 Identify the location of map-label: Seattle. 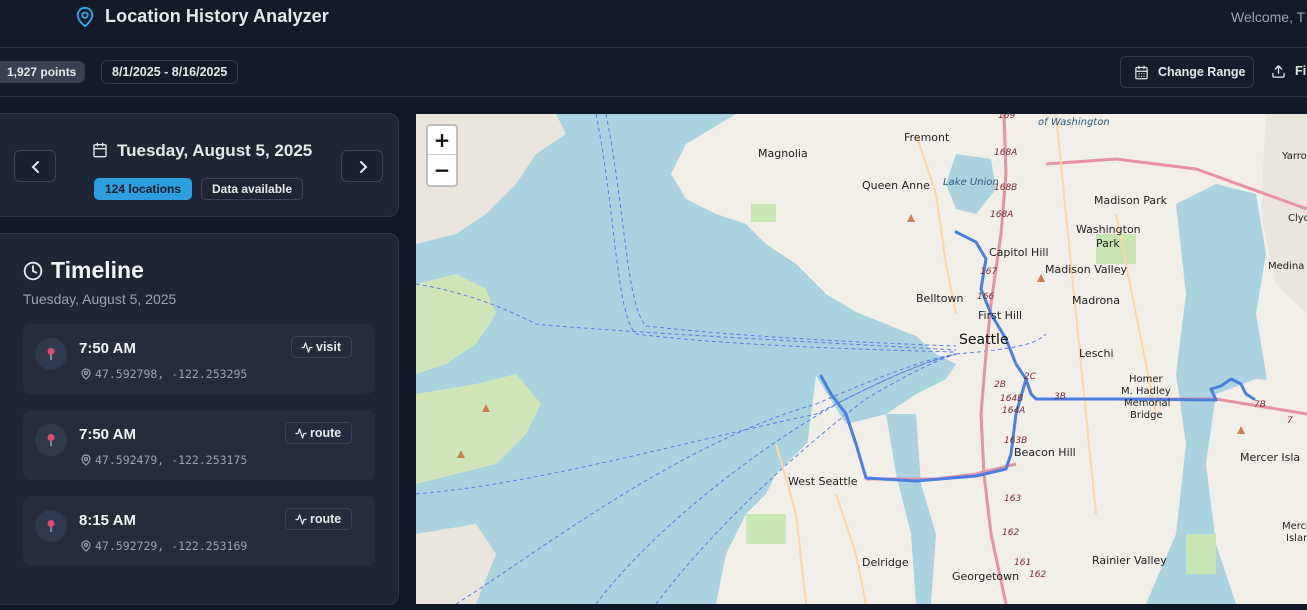
(984, 340).